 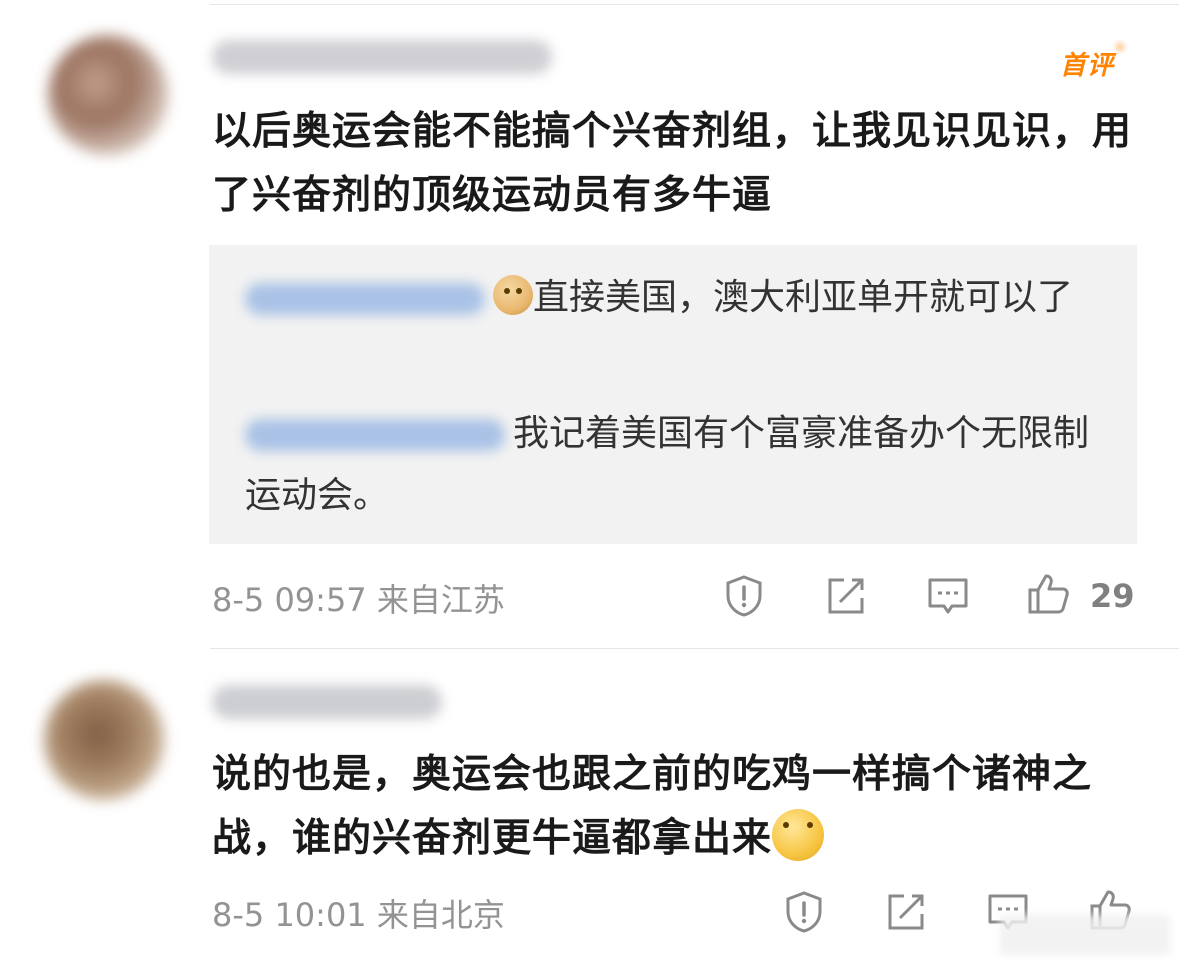 I want to click on comment-icon, so click(x=948, y=596).